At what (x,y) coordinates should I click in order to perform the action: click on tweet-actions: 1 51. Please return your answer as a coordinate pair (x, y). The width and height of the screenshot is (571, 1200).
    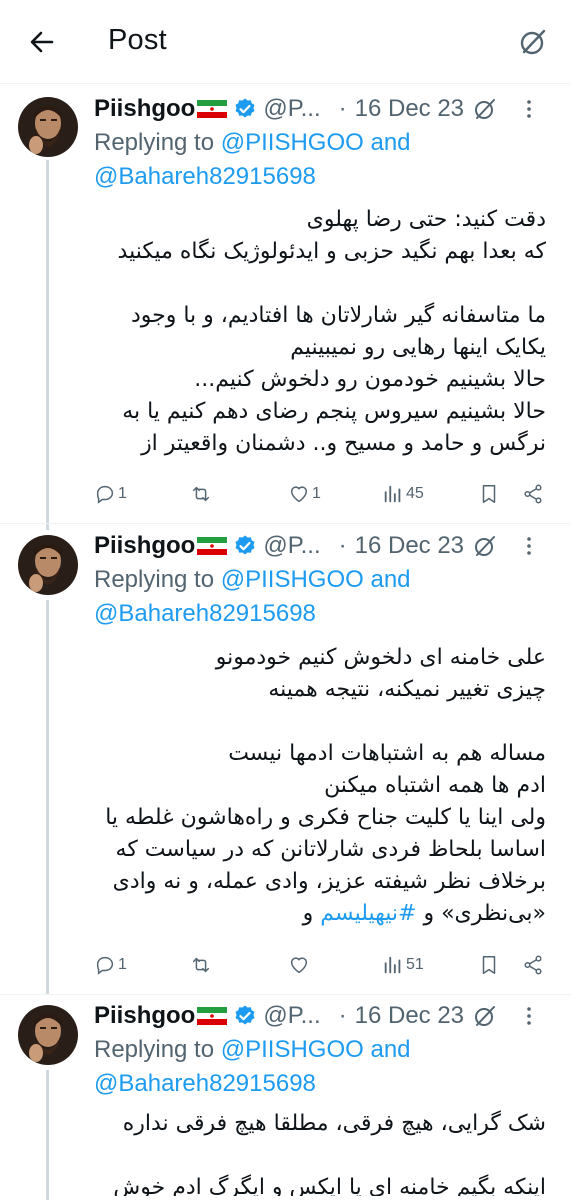
    Looking at the image, I should click on (324, 965).